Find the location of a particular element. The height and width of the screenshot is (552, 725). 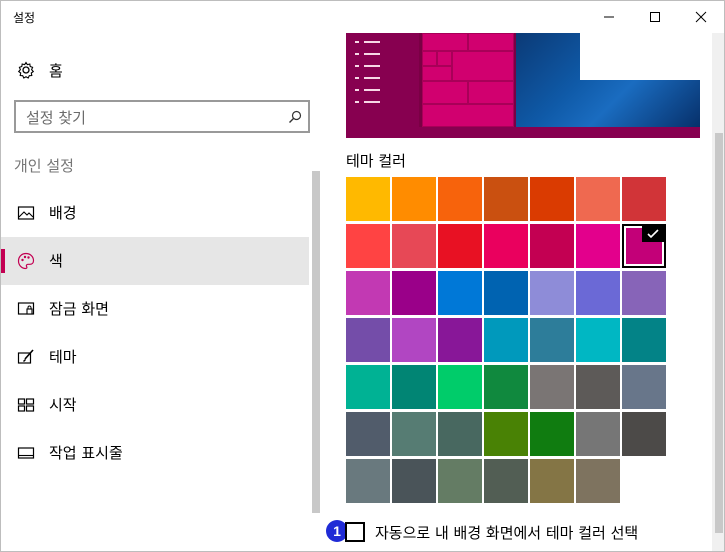

theme-preview is located at coordinates (523, 85).